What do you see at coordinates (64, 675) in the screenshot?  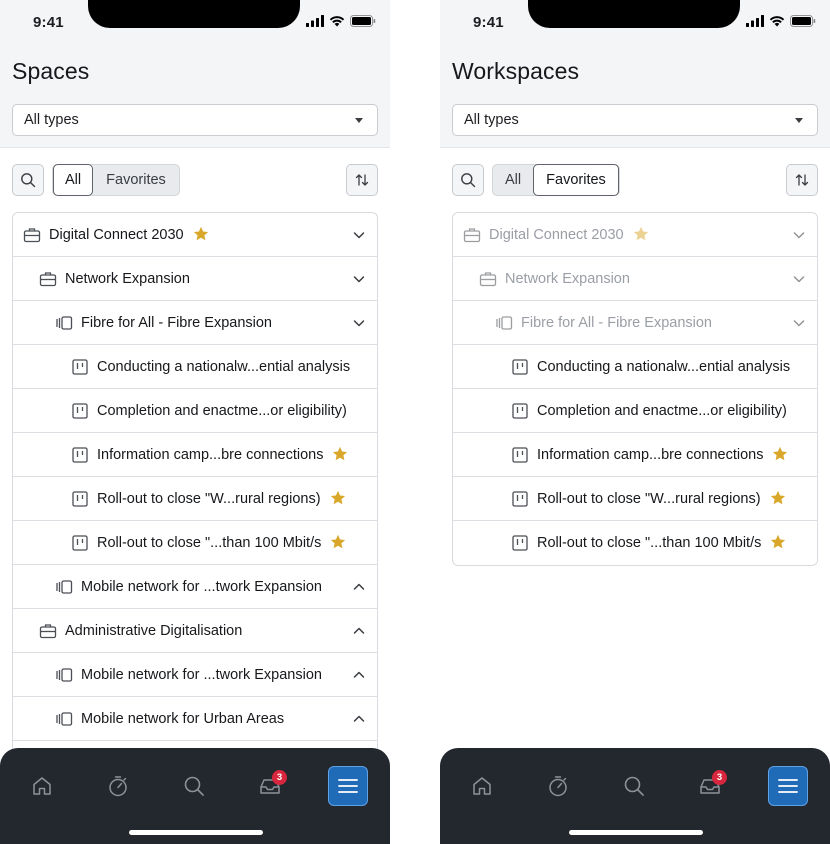 I see `stack-icon` at bounding box center [64, 675].